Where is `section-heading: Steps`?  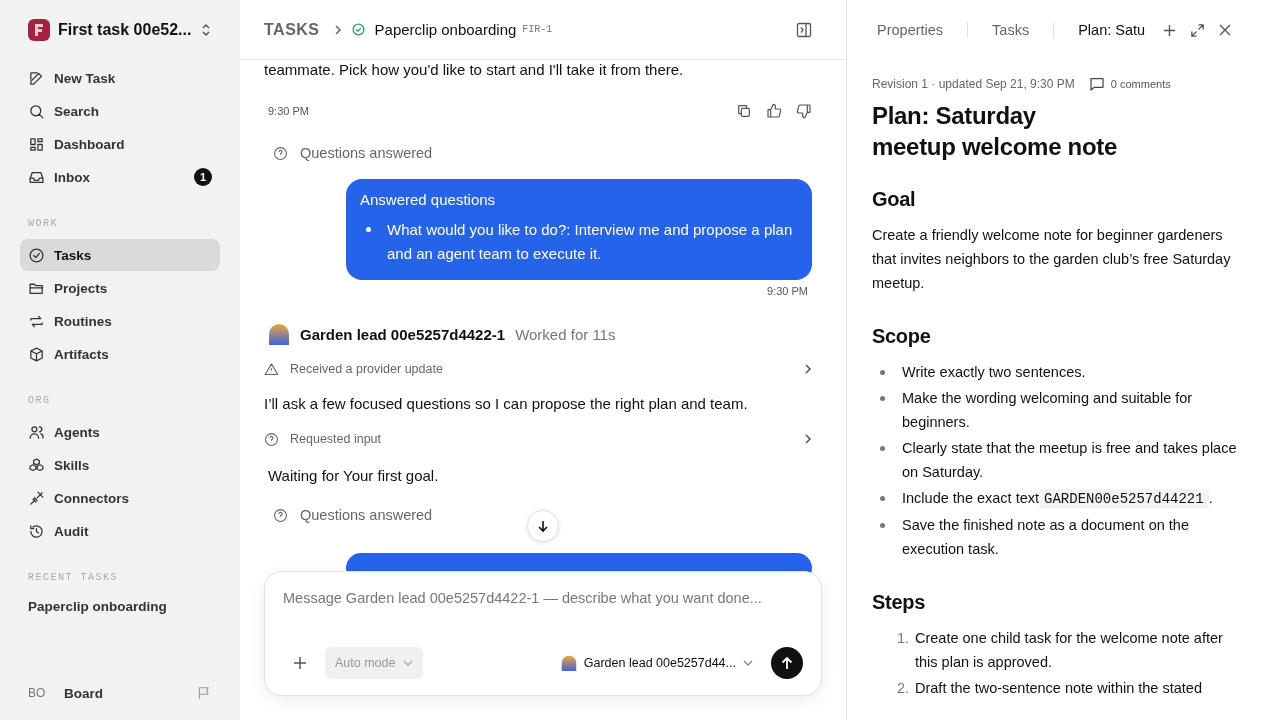
section-heading: Steps is located at coordinates (899, 602).